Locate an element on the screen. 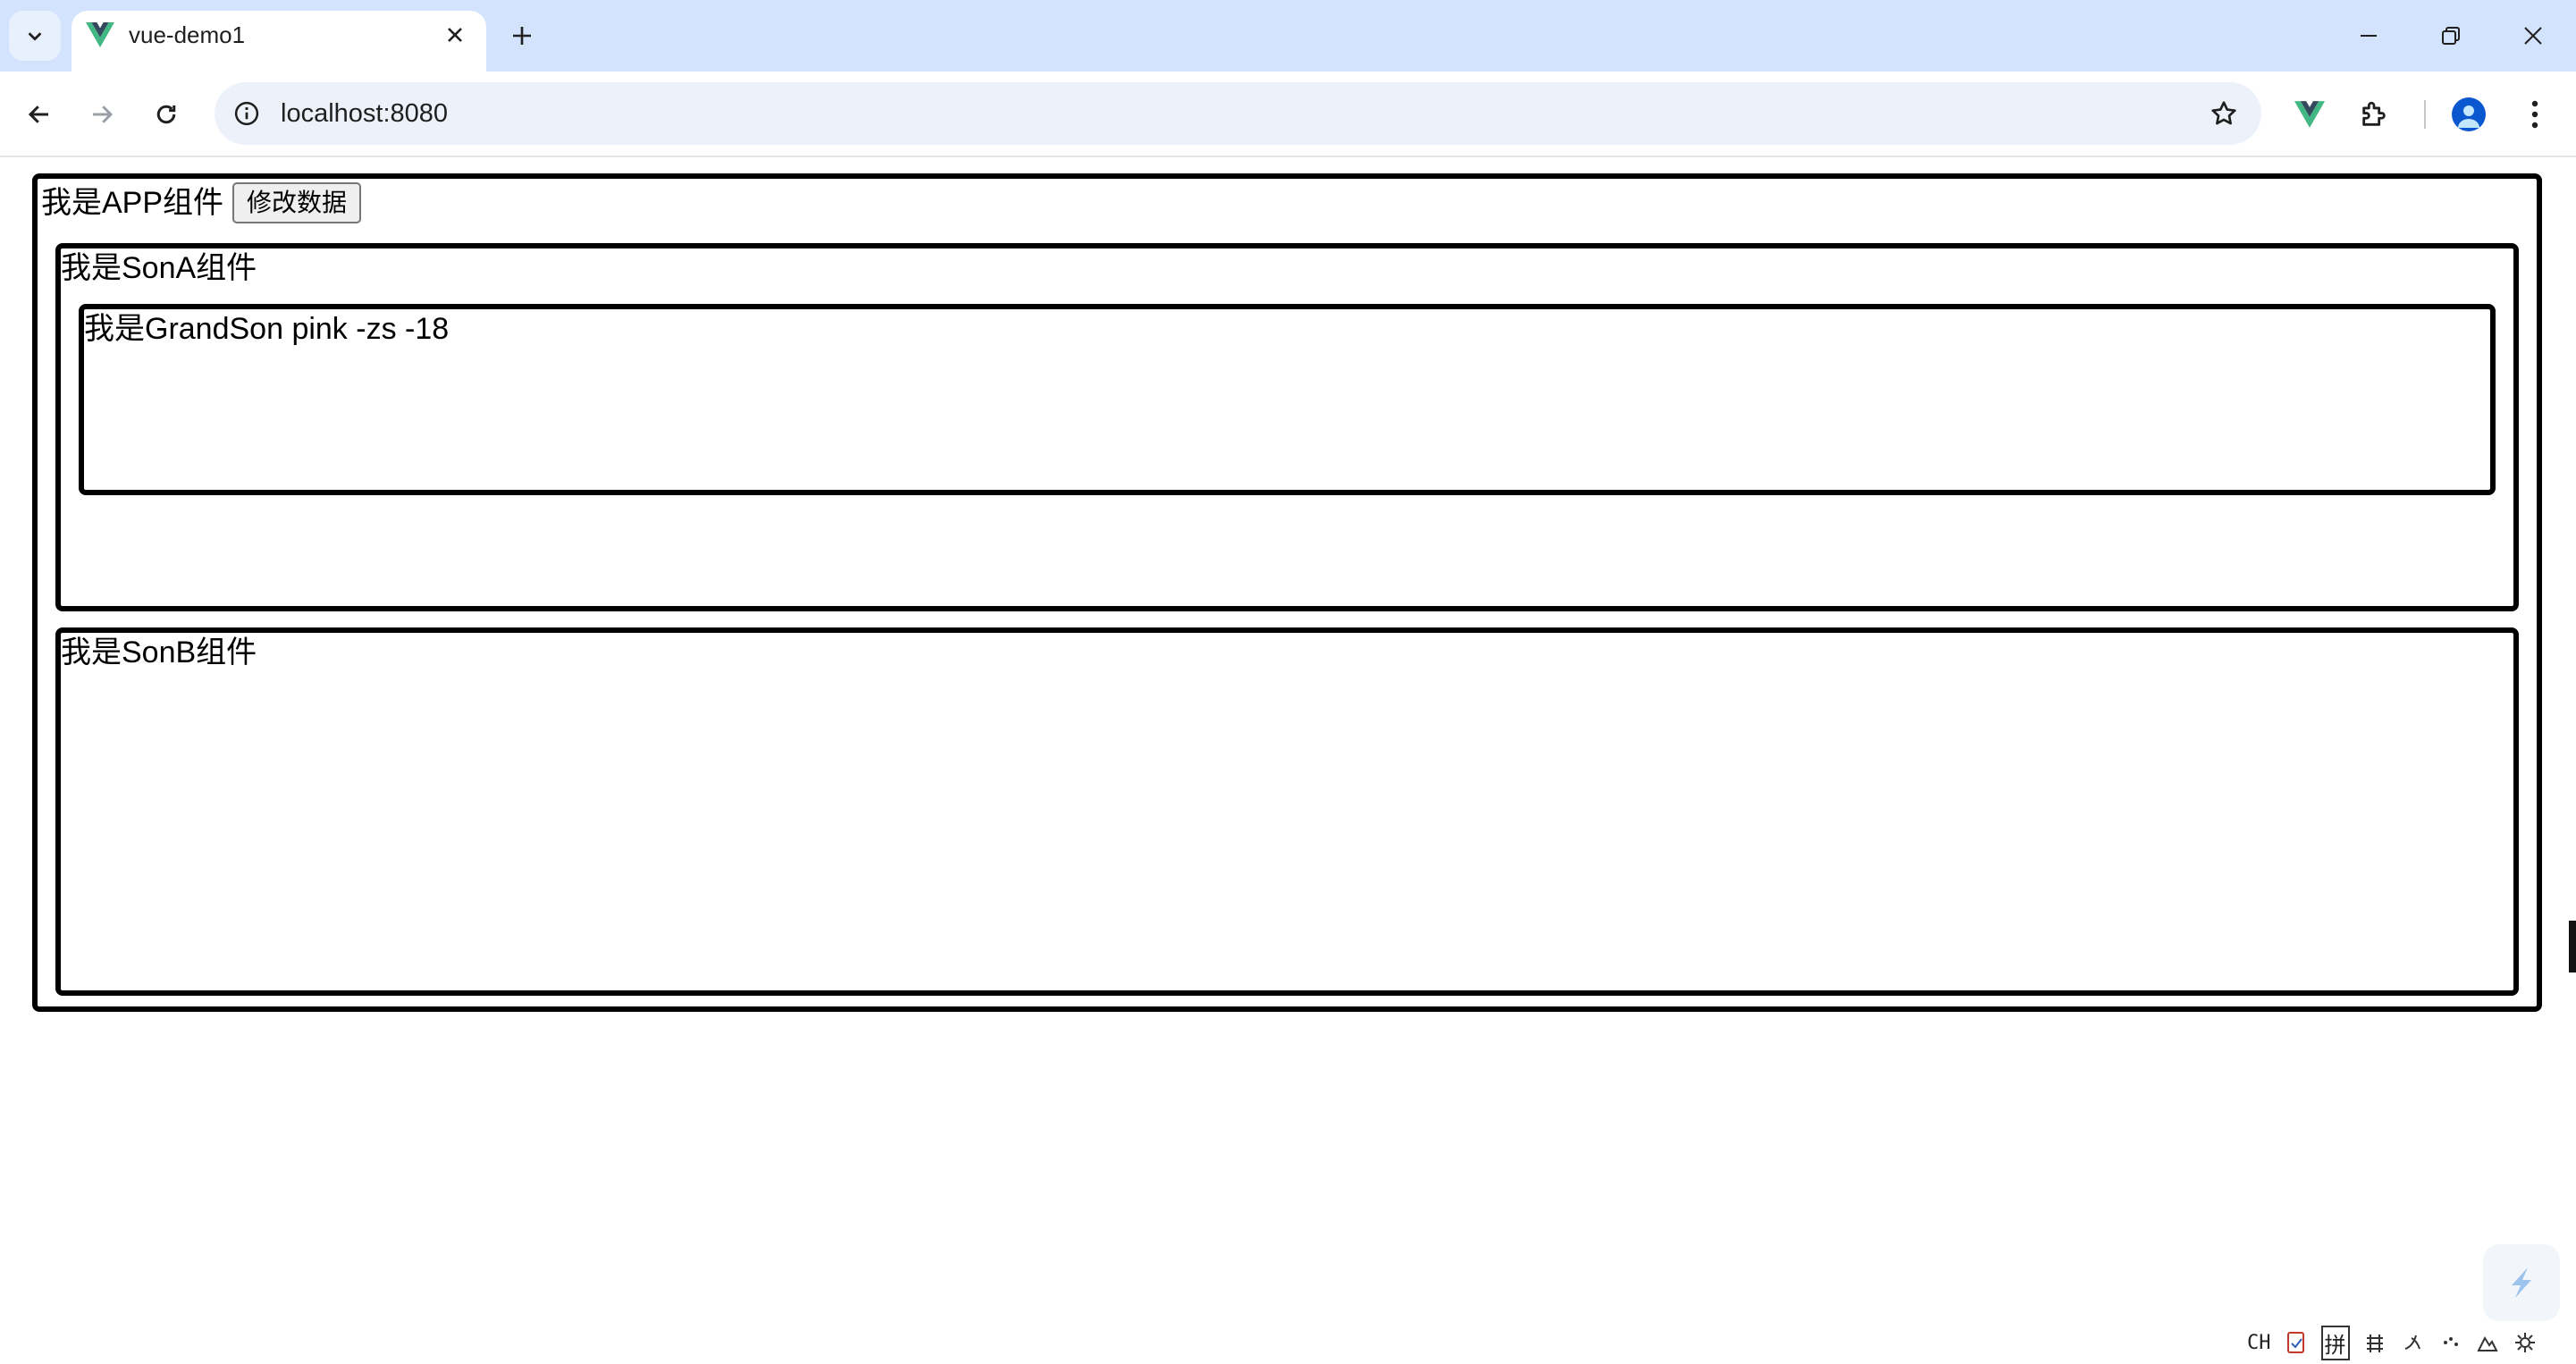 The image size is (2576, 1364). kebab-menu-icon is located at coordinates (2535, 114).